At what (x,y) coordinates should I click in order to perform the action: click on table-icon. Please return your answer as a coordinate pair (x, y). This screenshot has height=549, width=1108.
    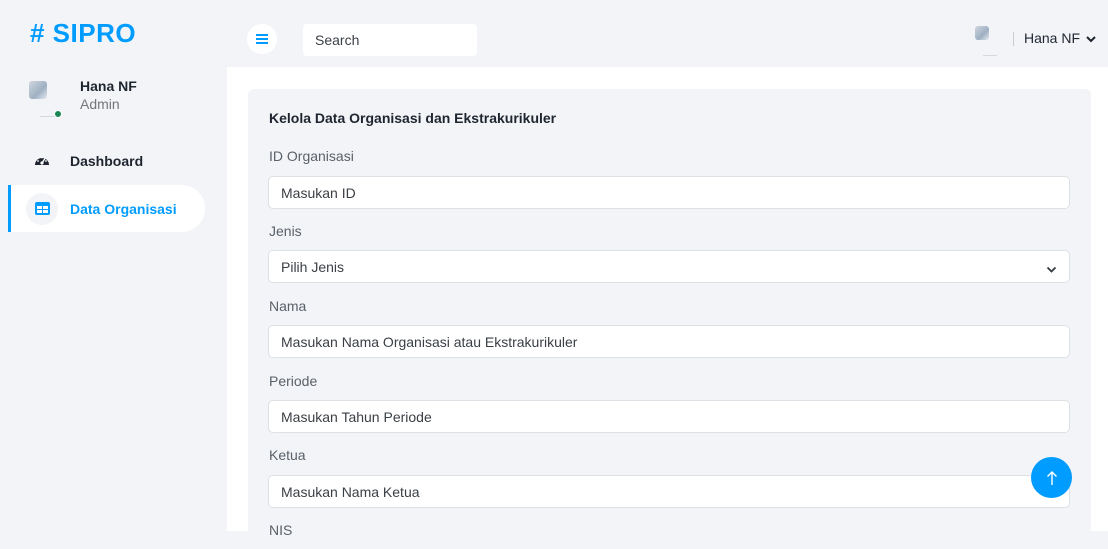
    Looking at the image, I should click on (42, 208).